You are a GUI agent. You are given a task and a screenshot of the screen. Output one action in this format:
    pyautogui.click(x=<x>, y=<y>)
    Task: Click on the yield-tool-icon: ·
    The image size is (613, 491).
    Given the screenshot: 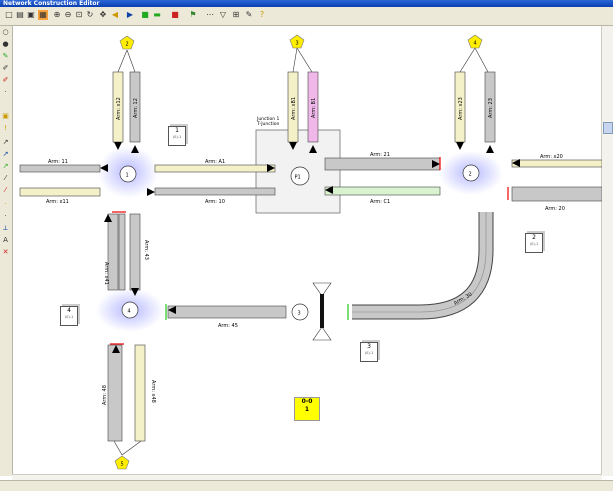 What is the action you would take?
    pyautogui.click(x=5, y=204)
    